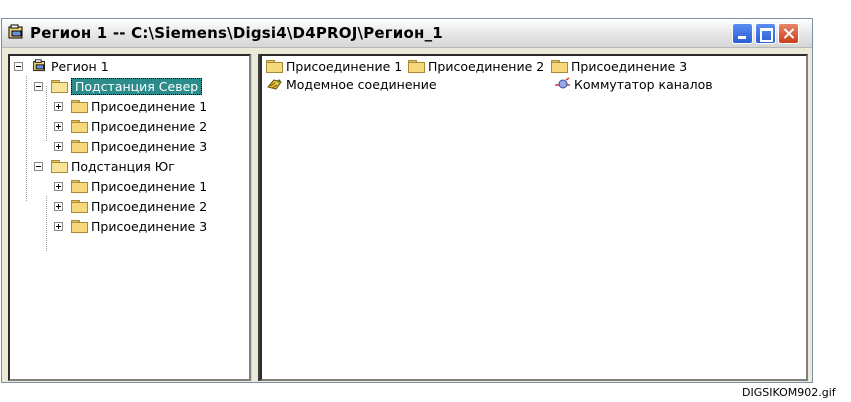  What do you see at coordinates (788, 33) in the screenshot?
I see `close-button` at bounding box center [788, 33].